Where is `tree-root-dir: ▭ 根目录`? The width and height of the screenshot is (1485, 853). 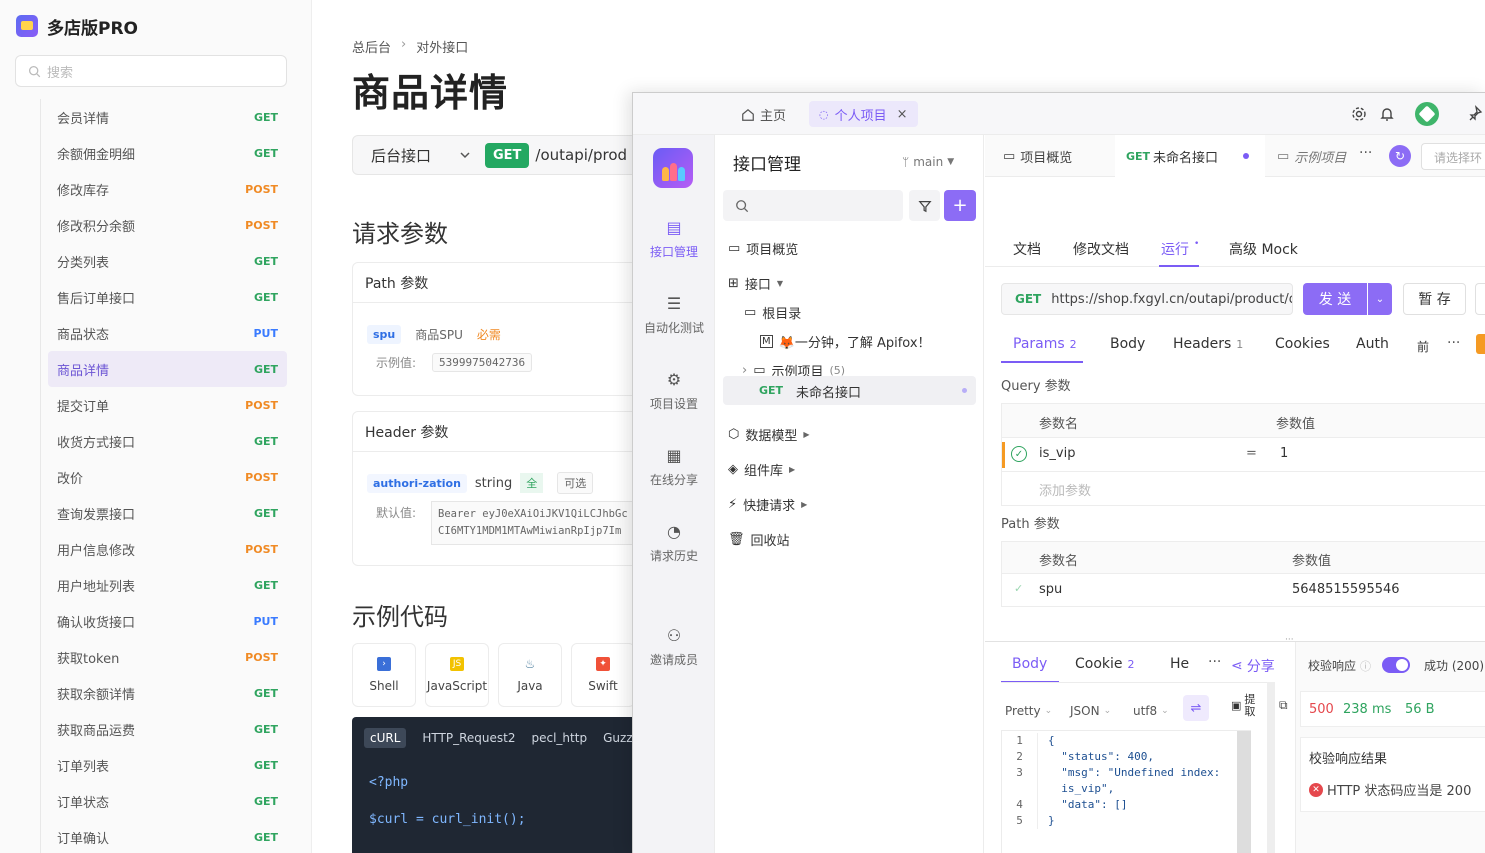 tree-root-dir: ▭ 根目录 is located at coordinates (772, 312).